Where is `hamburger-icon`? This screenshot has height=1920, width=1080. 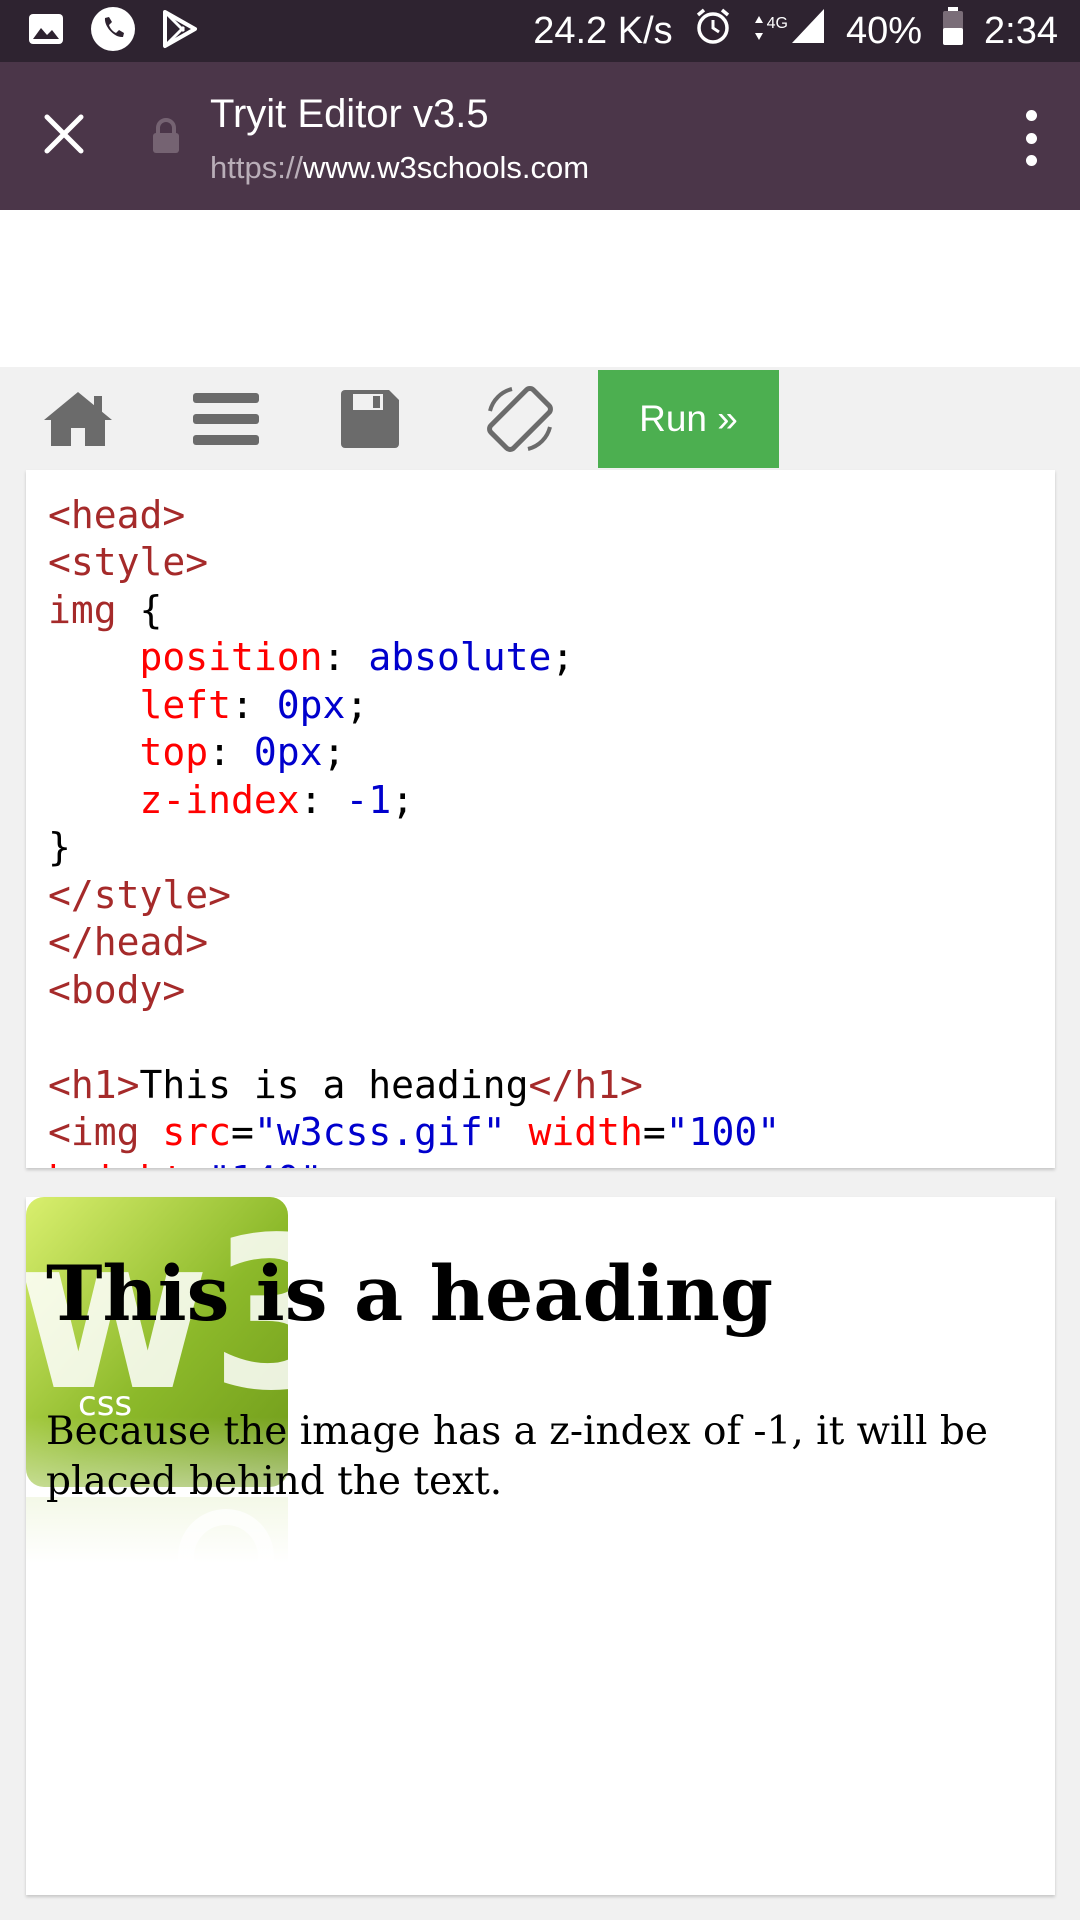 hamburger-icon is located at coordinates (226, 419).